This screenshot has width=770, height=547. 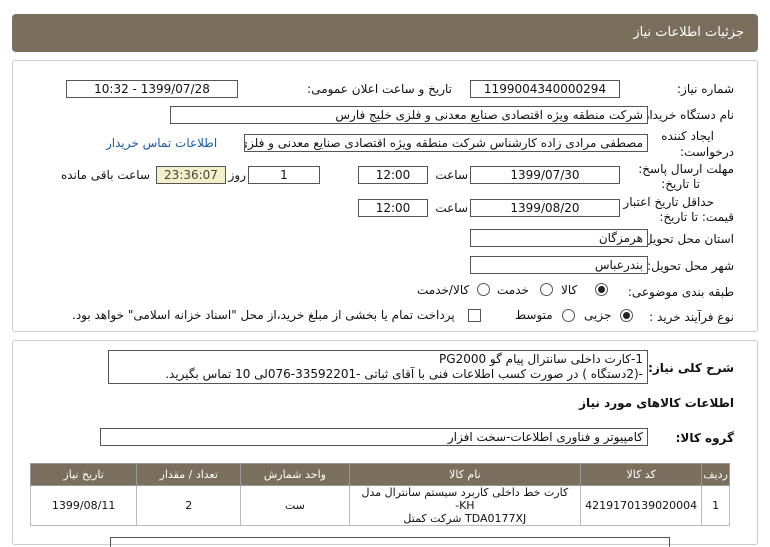 What do you see at coordinates (559, 265) in the screenshot?
I see `city-field: بندرعباس` at bounding box center [559, 265].